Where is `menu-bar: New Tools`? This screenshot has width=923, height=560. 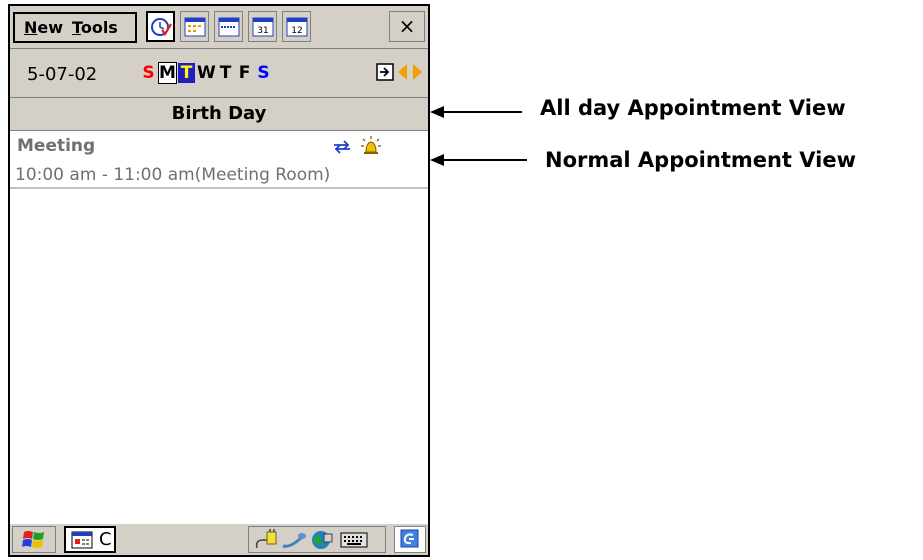 menu-bar: New Tools is located at coordinates (75, 27).